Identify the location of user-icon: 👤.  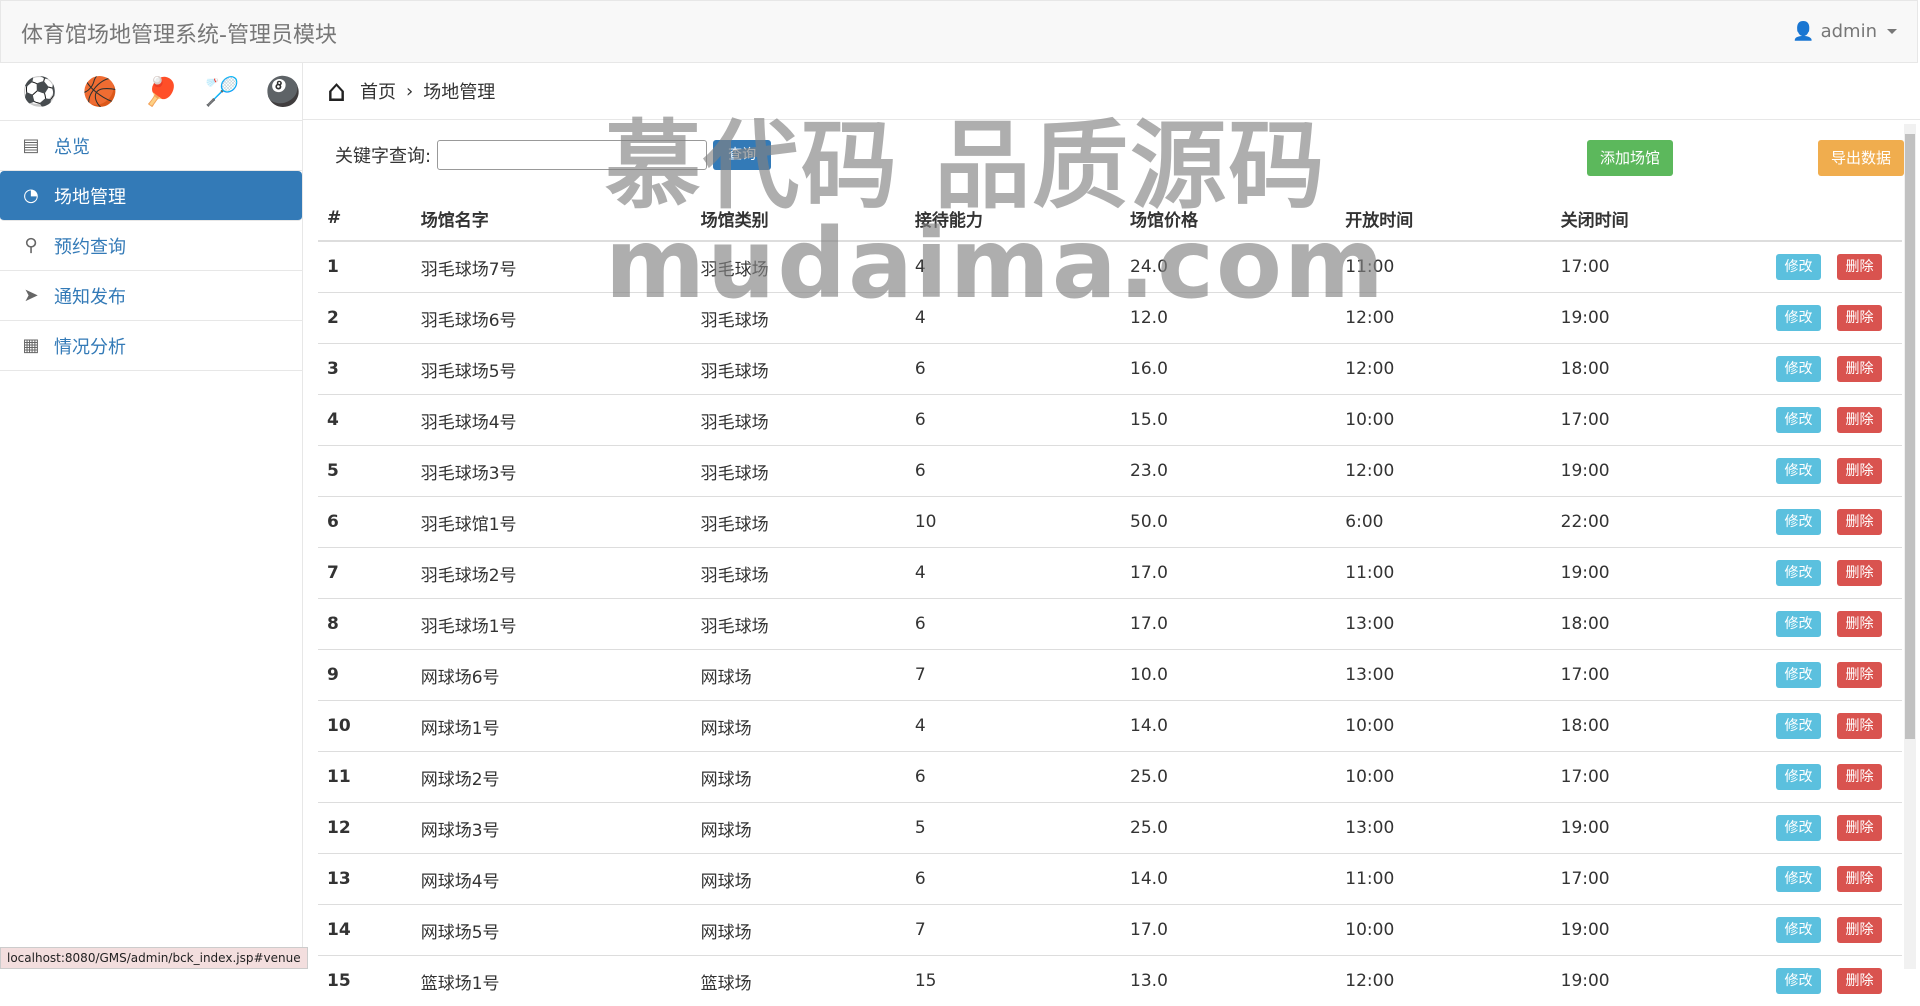
(1803, 31).